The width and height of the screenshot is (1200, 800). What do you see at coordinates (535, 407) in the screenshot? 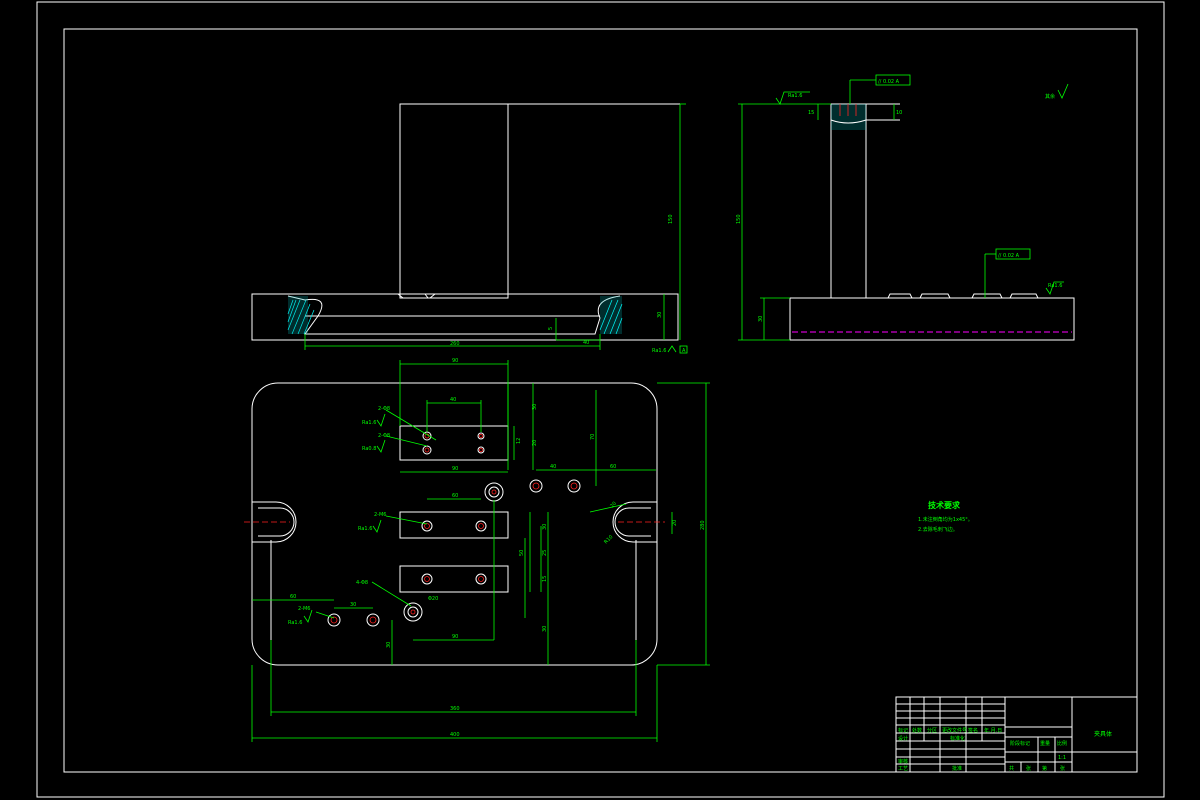
I see `dim-plan-vert-1: 30` at bounding box center [535, 407].